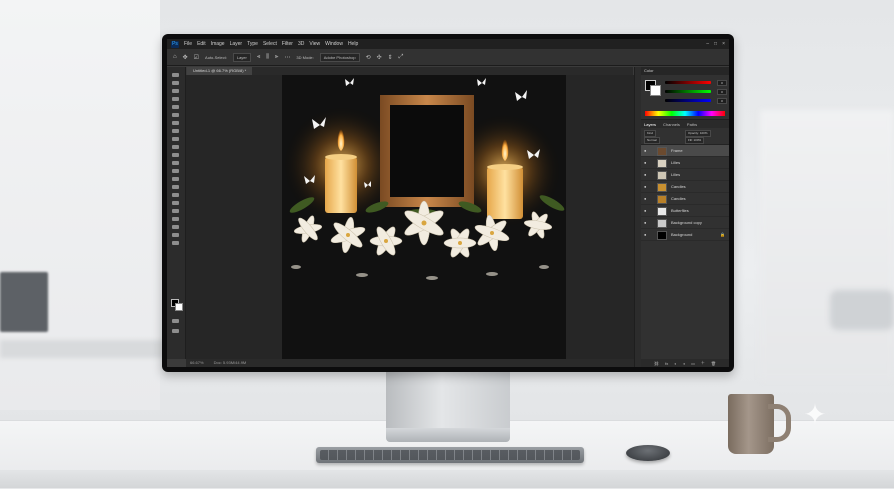  Describe the element at coordinates (368, 57) in the screenshot. I see `rotate-3d-icon: ⟲` at that location.